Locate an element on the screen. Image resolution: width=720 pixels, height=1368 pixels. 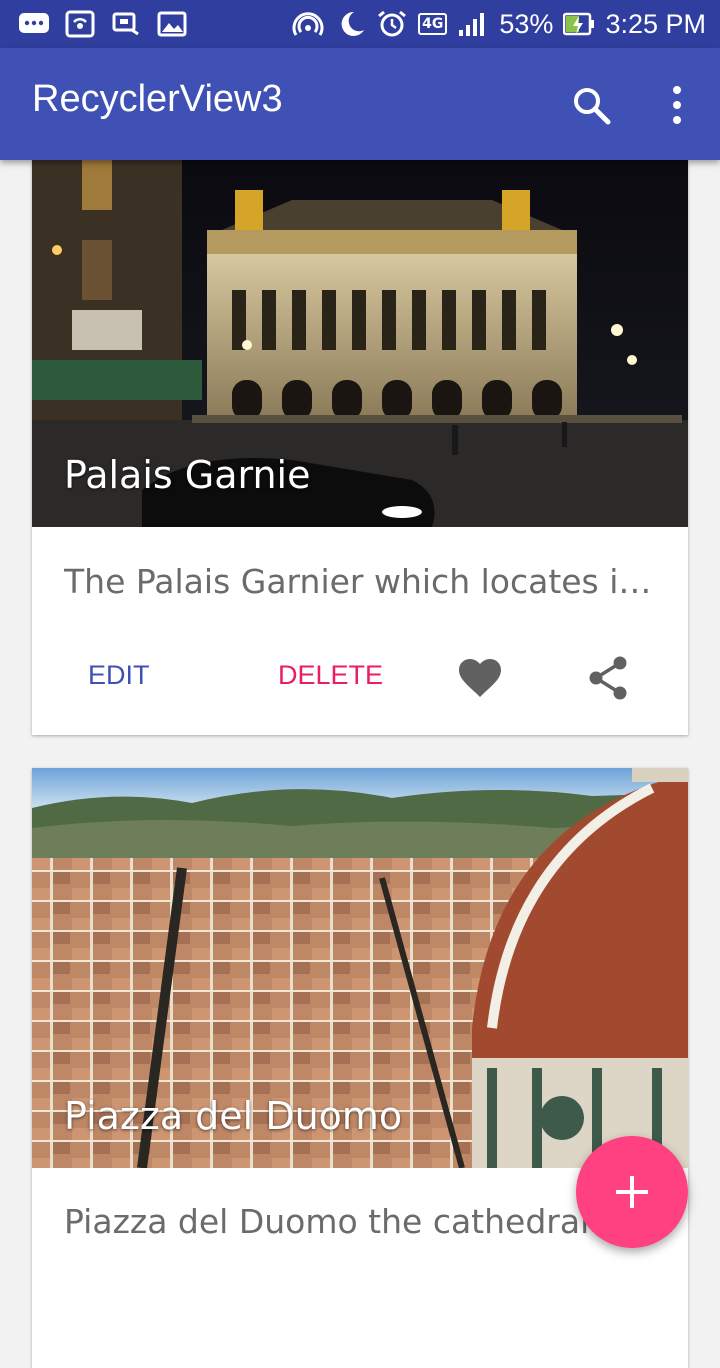
hotspot-icon is located at coordinates (80, 24).